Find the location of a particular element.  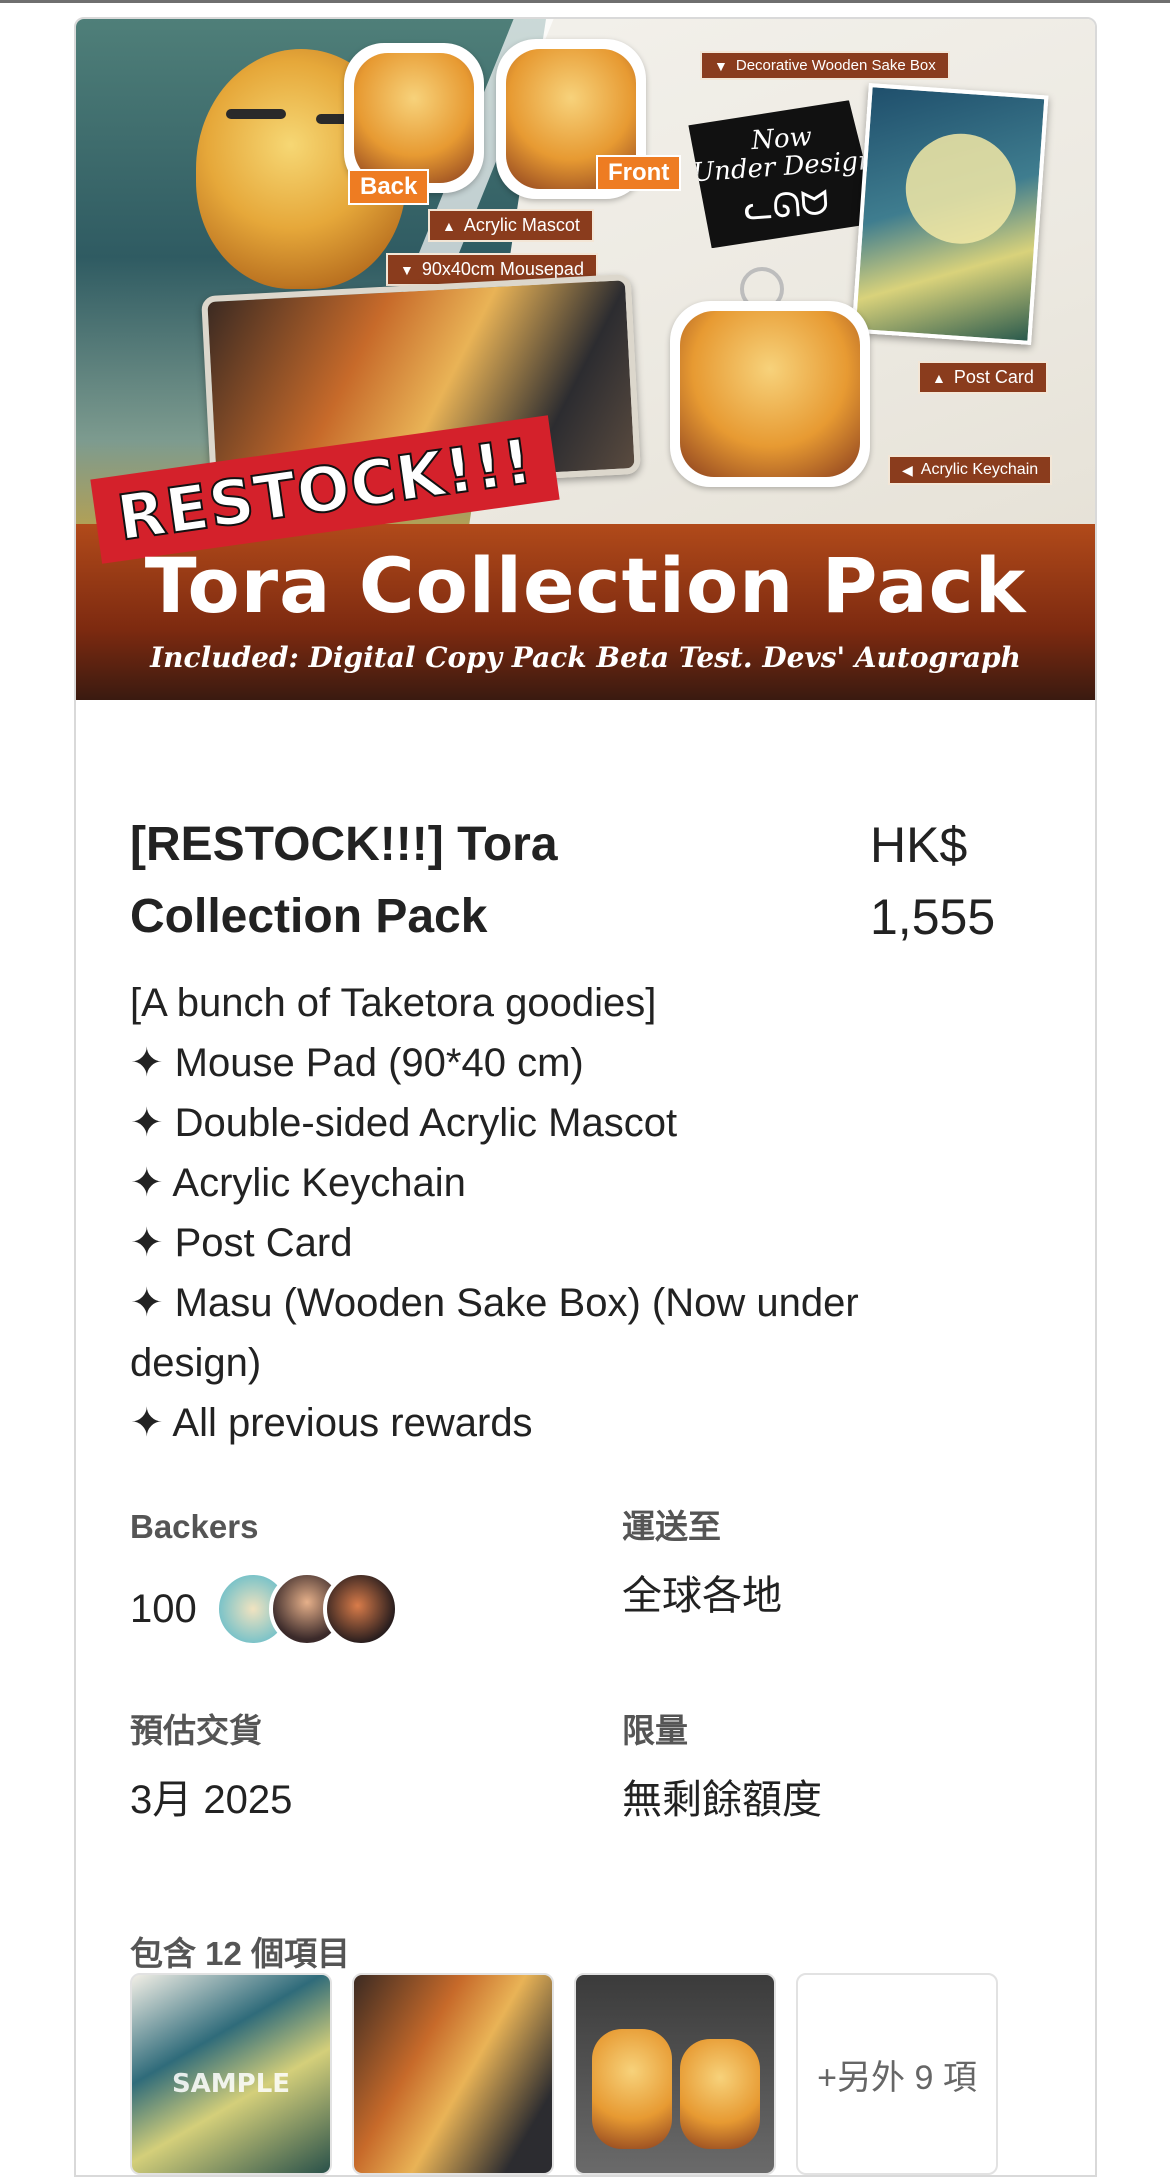

backers-info: Backers 100 is located at coordinates (340, 1577).